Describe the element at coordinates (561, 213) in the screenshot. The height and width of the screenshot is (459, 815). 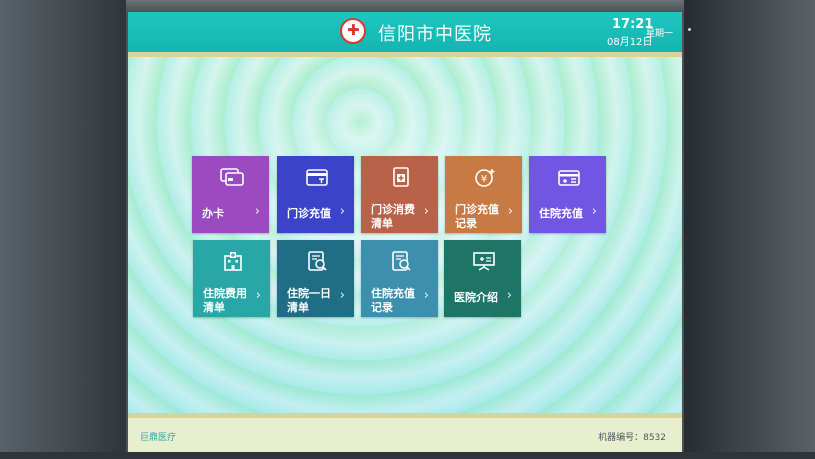
I see `tile-label: 住院充值` at that location.